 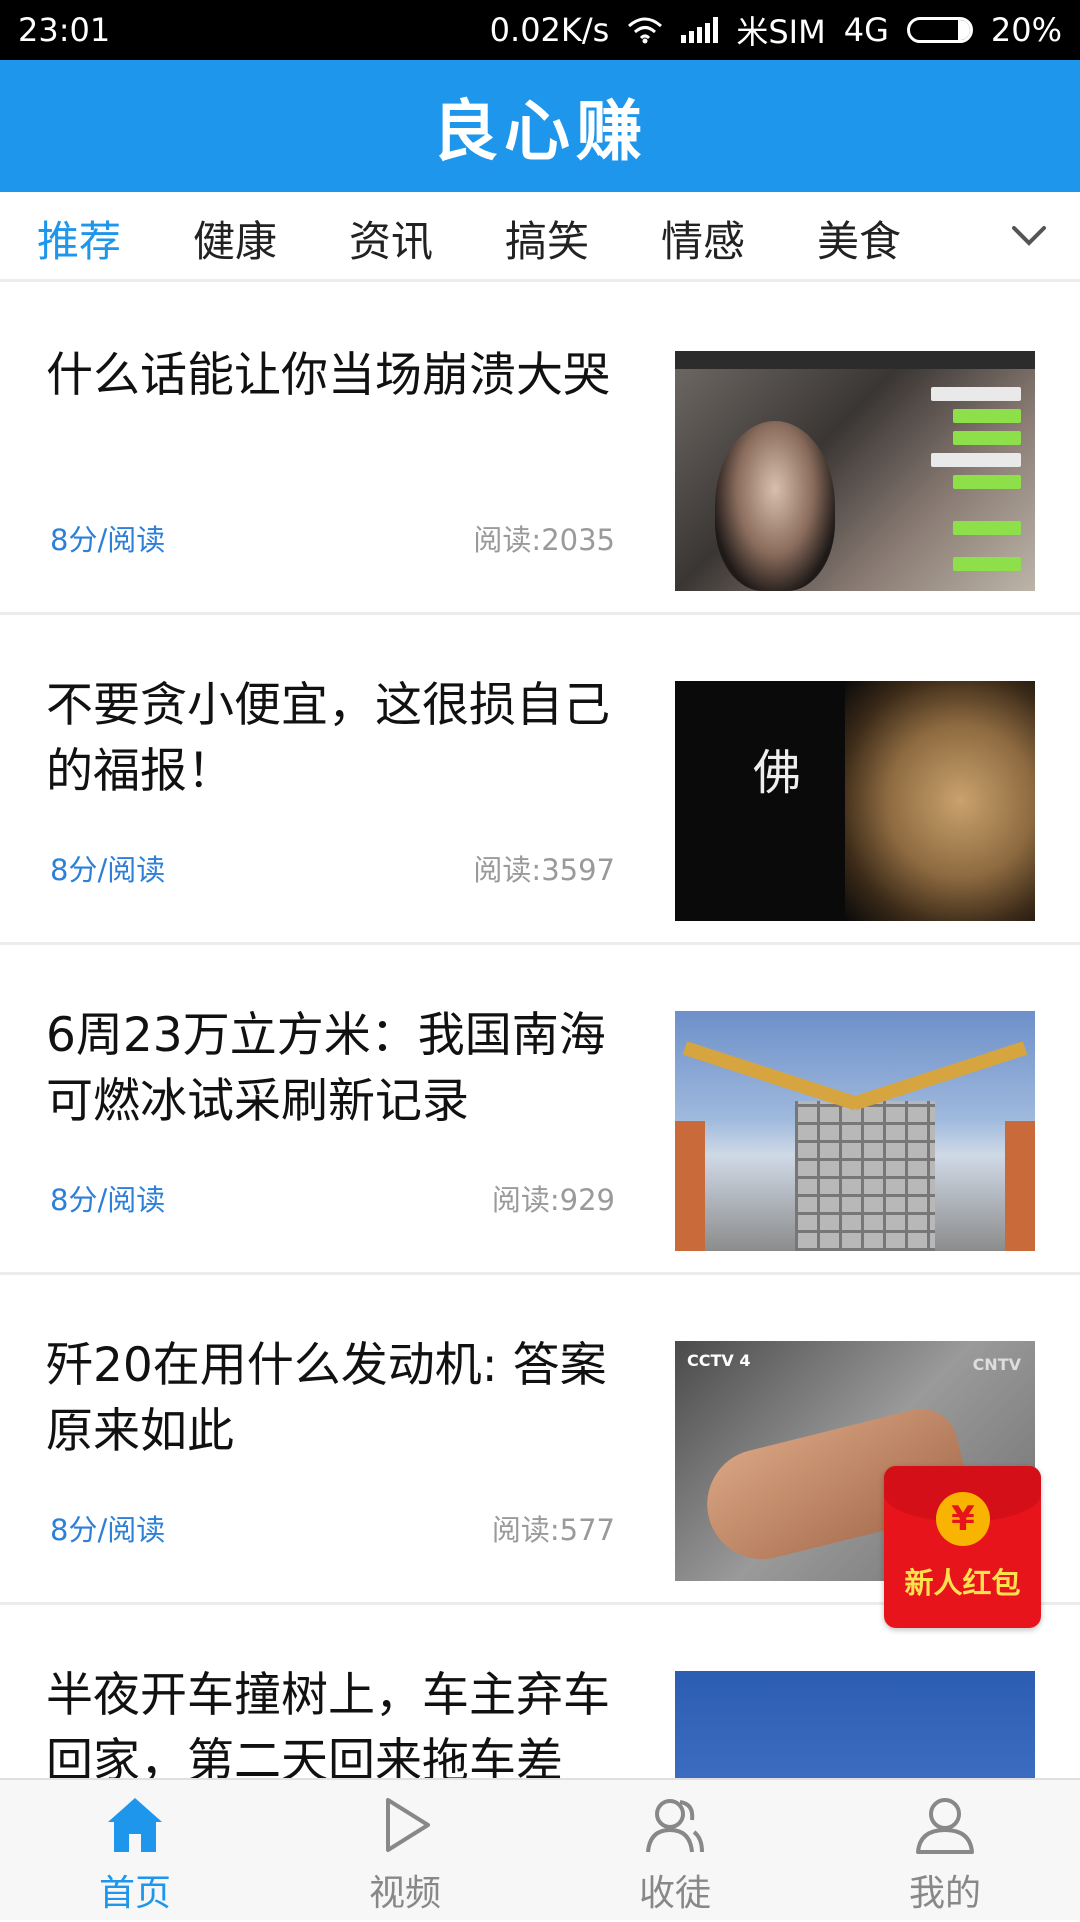 What do you see at coordinates (777, 773) in the screenshot?
I see `thumbnail-caption: 佛` at bounding box center [777, 773].